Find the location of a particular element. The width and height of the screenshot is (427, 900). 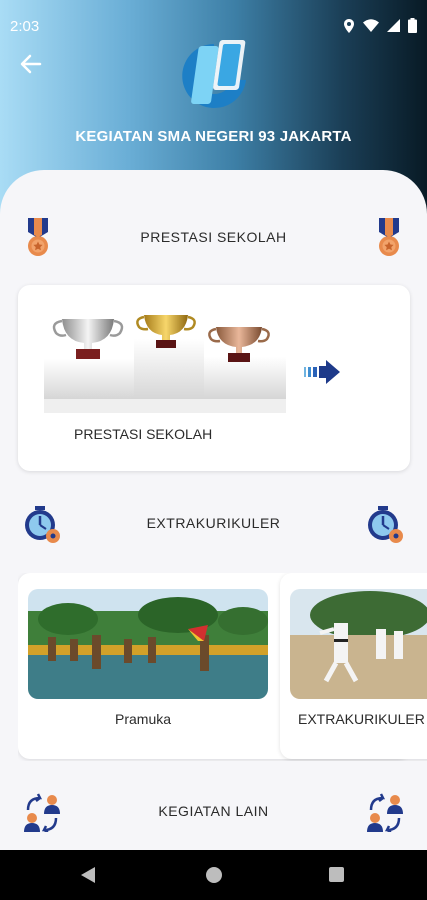

section-ekskul-label: EXTRAKURIKULER is located at coordinates (213, 523).